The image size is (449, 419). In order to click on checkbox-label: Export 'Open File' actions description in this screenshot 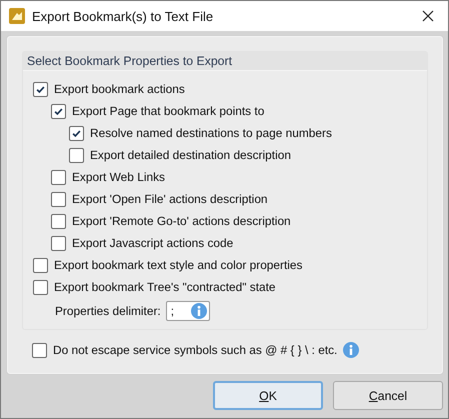, I will do `click(170, 199)`.